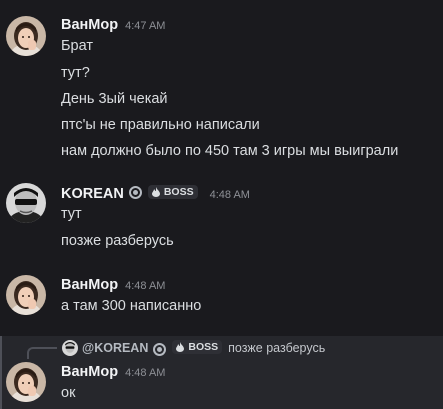  Describe the element at coordinates (42, 353) in the screenshot. I see `reply-arrow-icon` at that location.